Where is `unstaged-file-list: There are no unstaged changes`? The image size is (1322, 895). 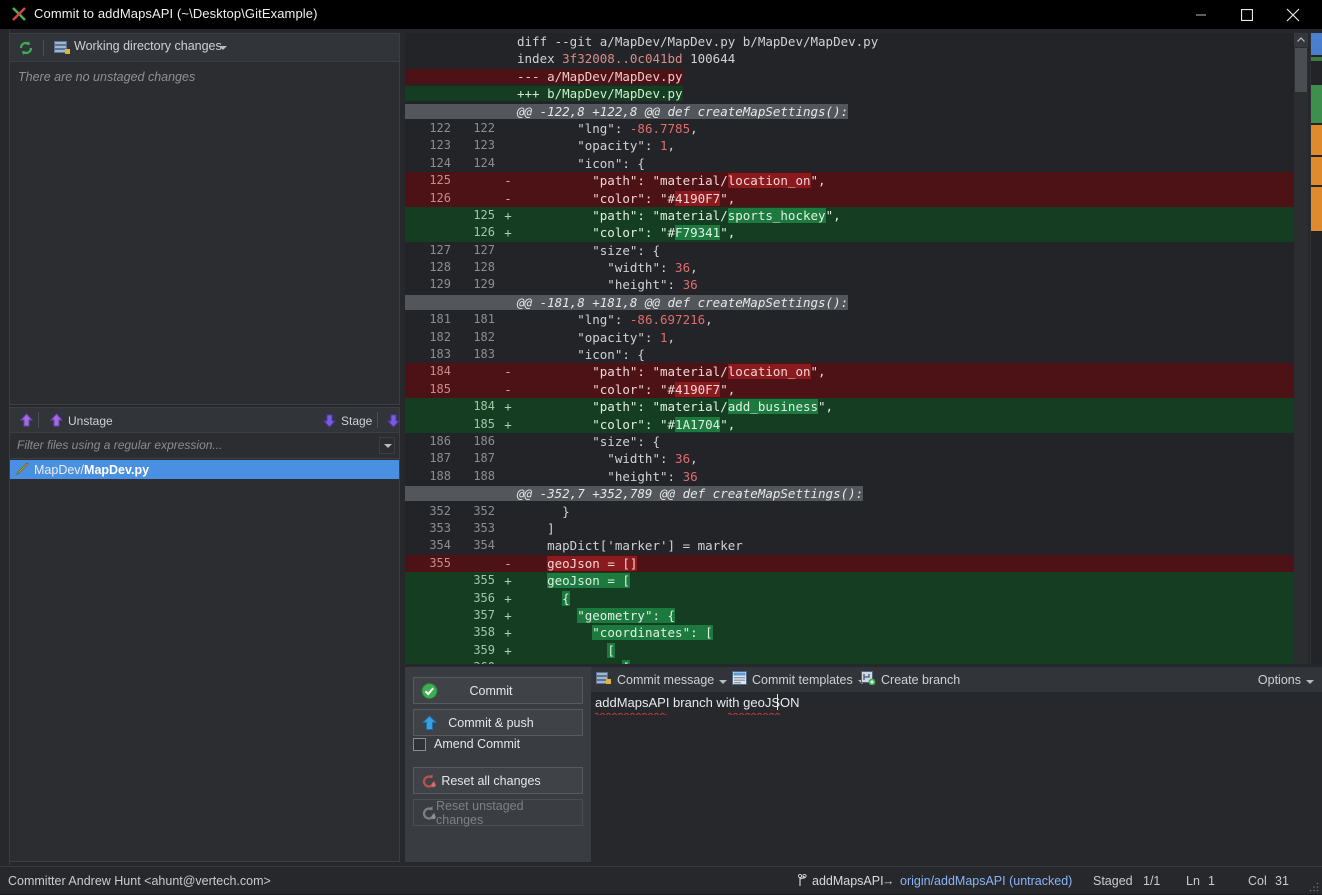 unstaged-file-list: There are no unstaged changes is located at coordinates (204, 233).